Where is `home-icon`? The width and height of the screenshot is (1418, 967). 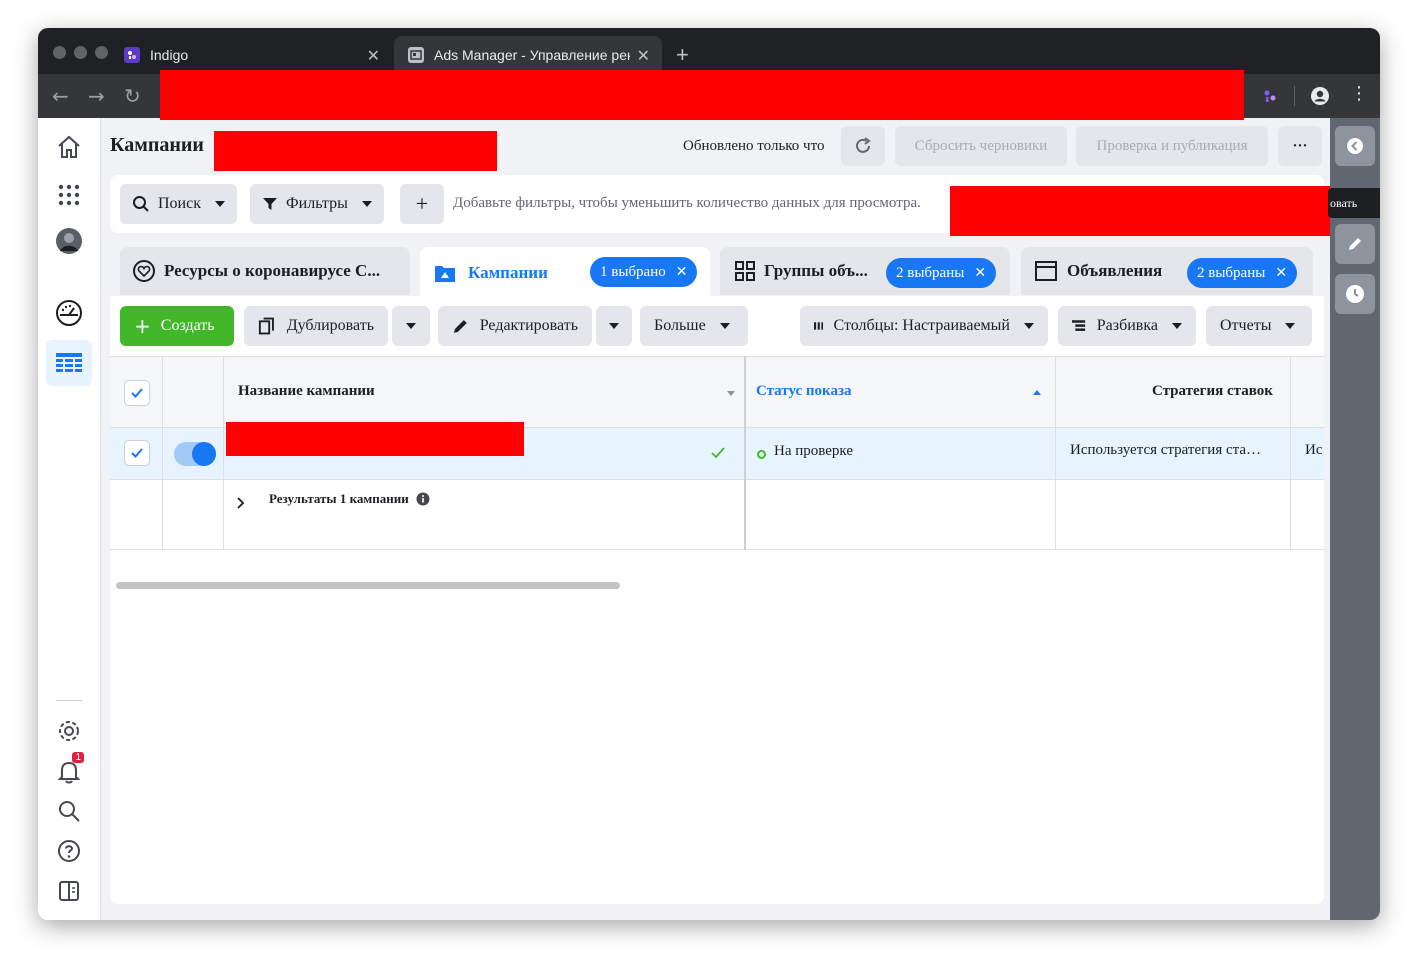
home-icon is located at coordinates (69, 147).